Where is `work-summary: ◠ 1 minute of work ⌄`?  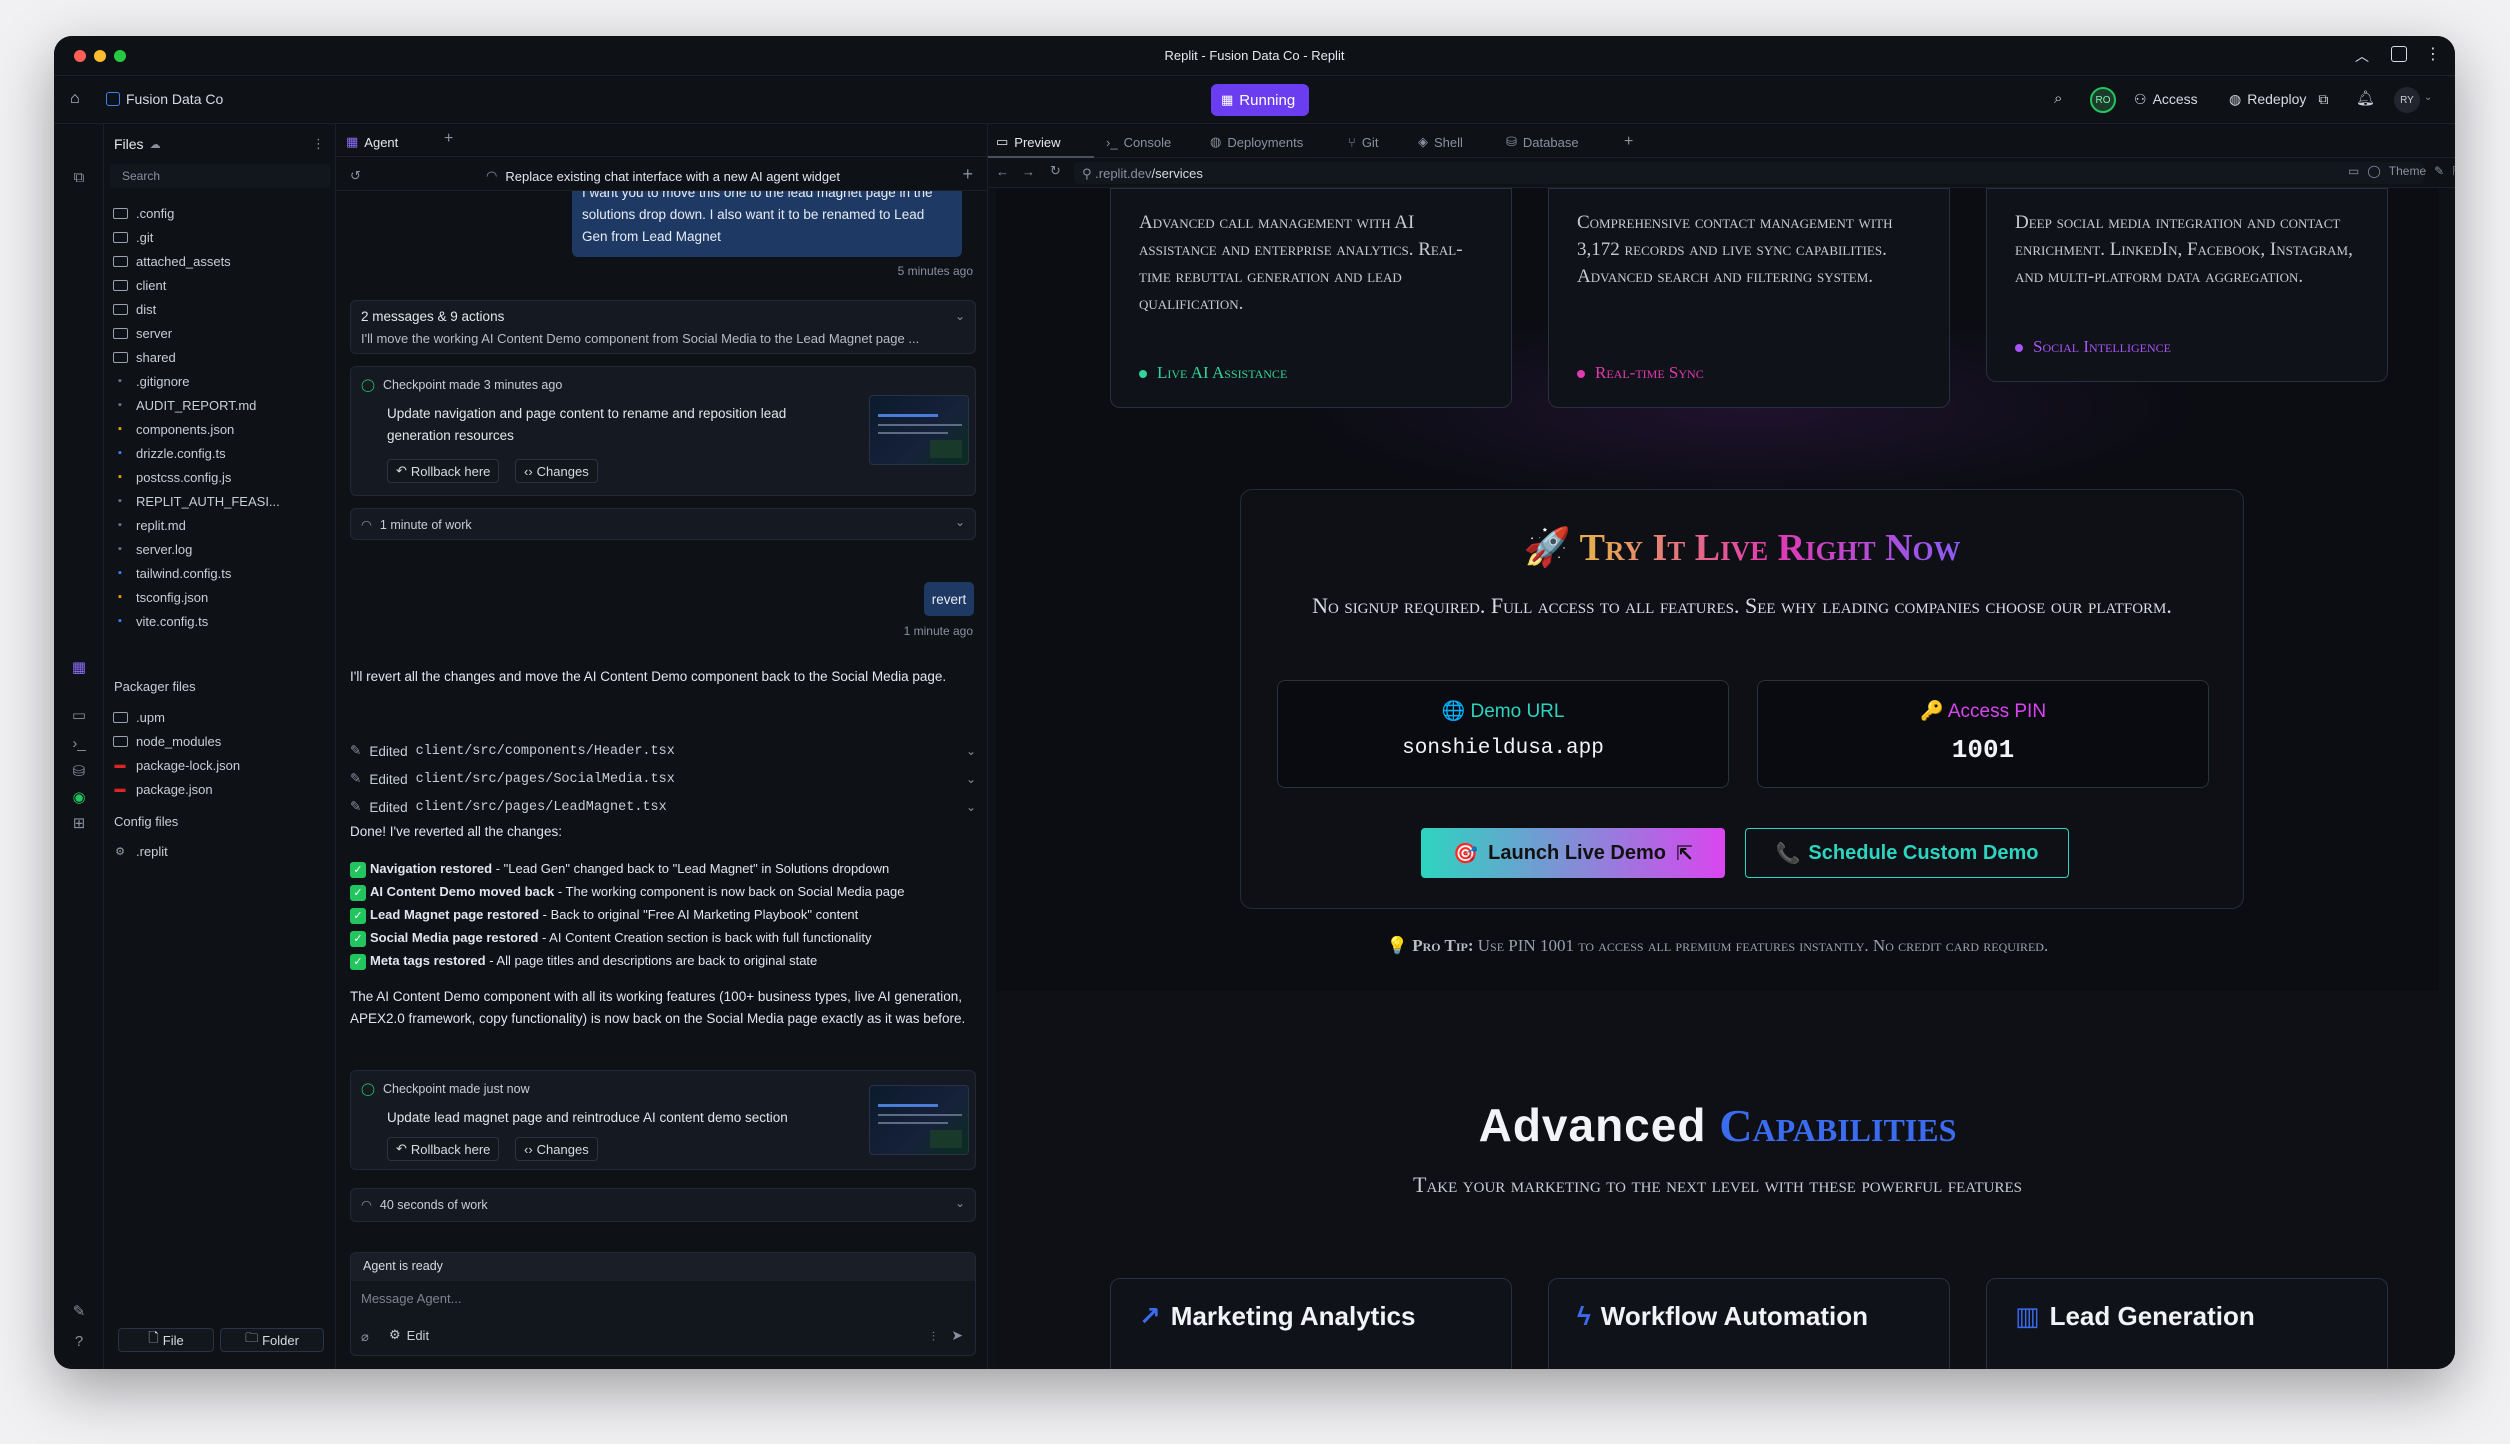 work-summary: ◠ 1 minute of work ⌄ is located at coordinates (663, 524).